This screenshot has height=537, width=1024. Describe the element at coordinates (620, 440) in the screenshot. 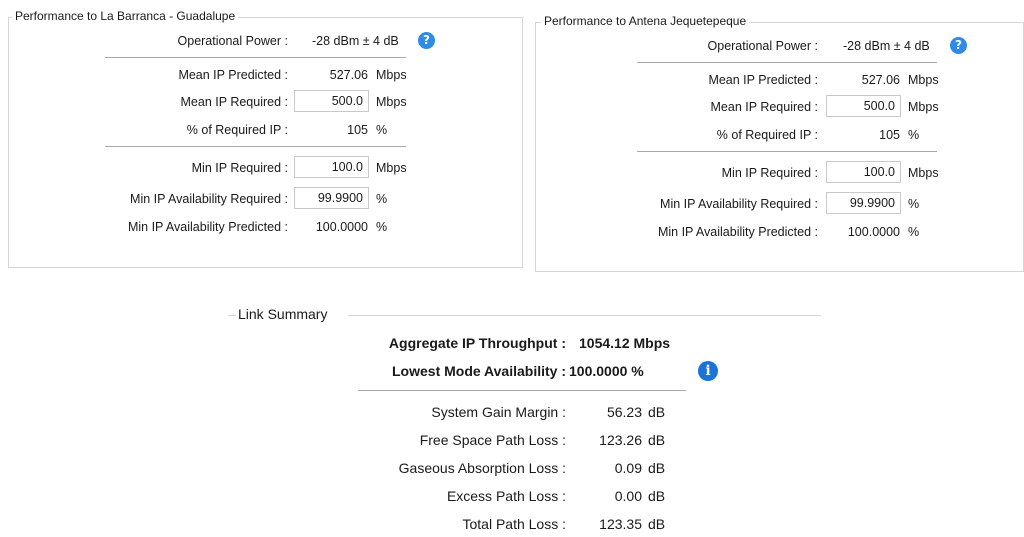

I see `free-space-path-loss-value: 123.26` at that location.